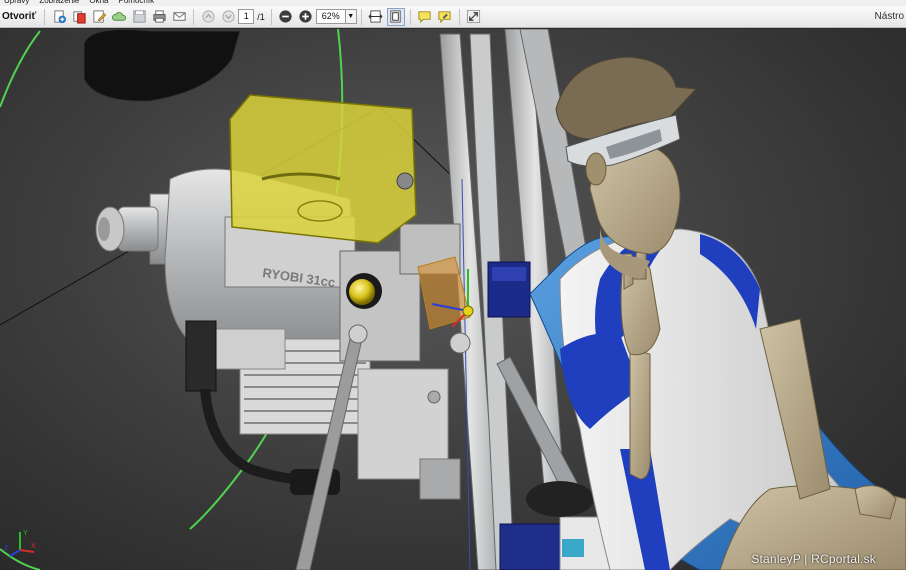  I want to click on create-pdf-button, so click(59, 17).